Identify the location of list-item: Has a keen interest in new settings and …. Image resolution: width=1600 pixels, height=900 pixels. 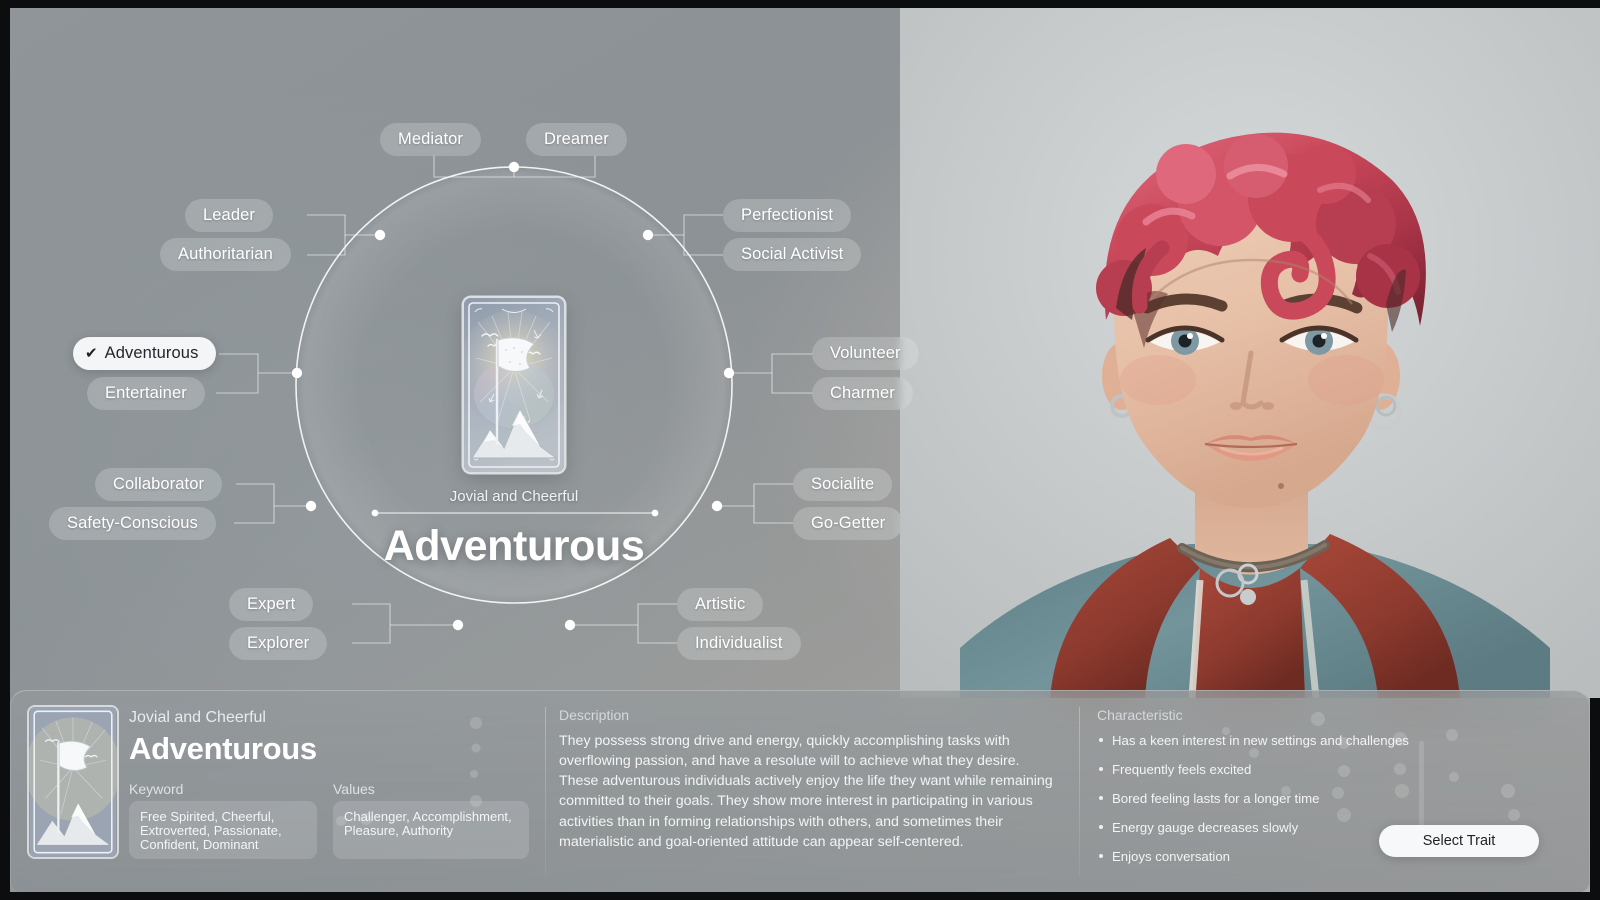
(1262, 740).